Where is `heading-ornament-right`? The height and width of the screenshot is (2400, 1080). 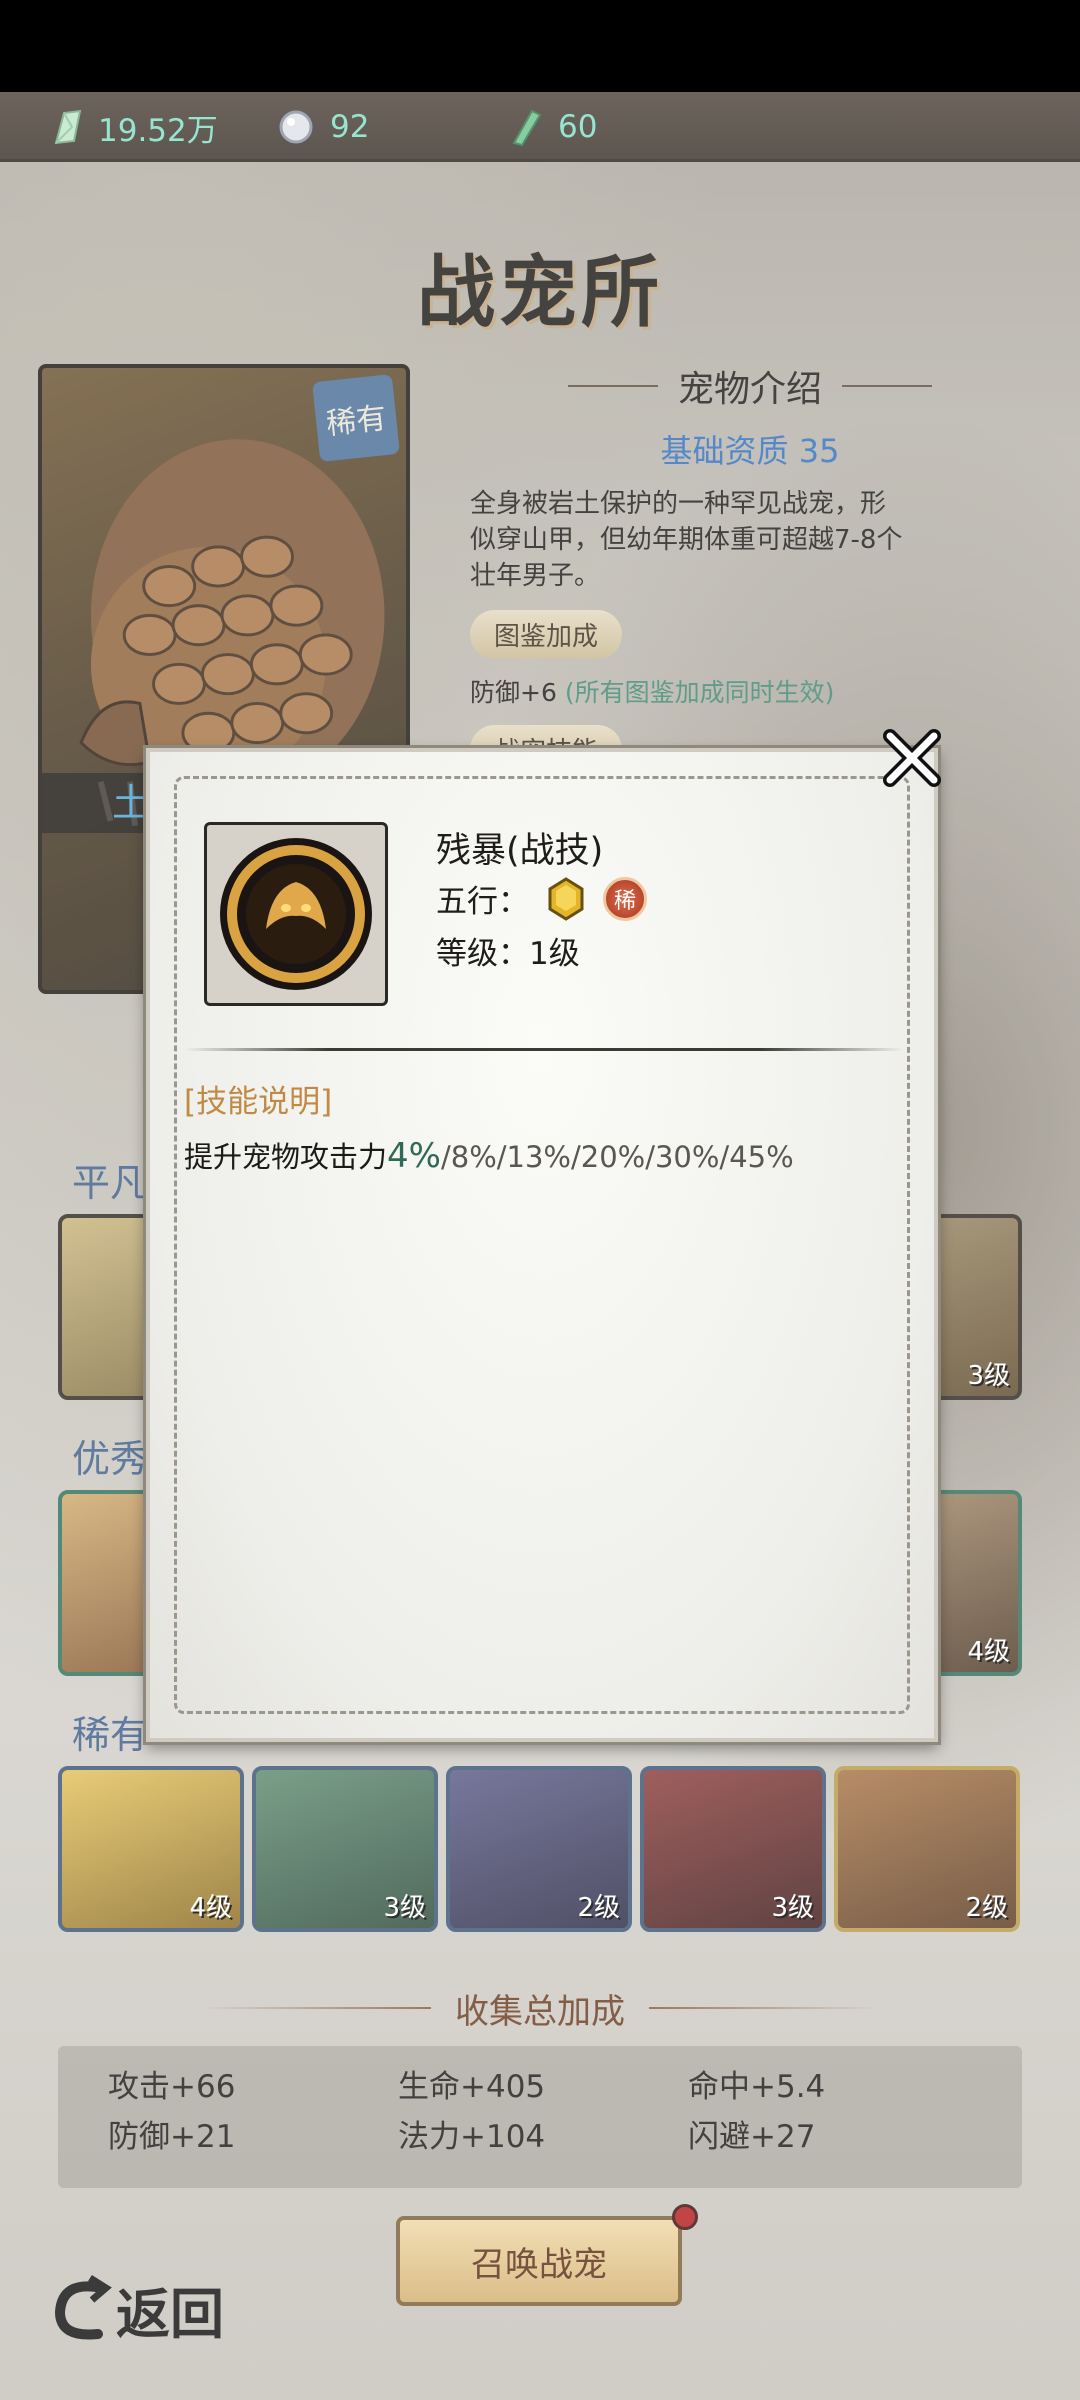 heading-ornament-right is located at coordinates (887, 386).